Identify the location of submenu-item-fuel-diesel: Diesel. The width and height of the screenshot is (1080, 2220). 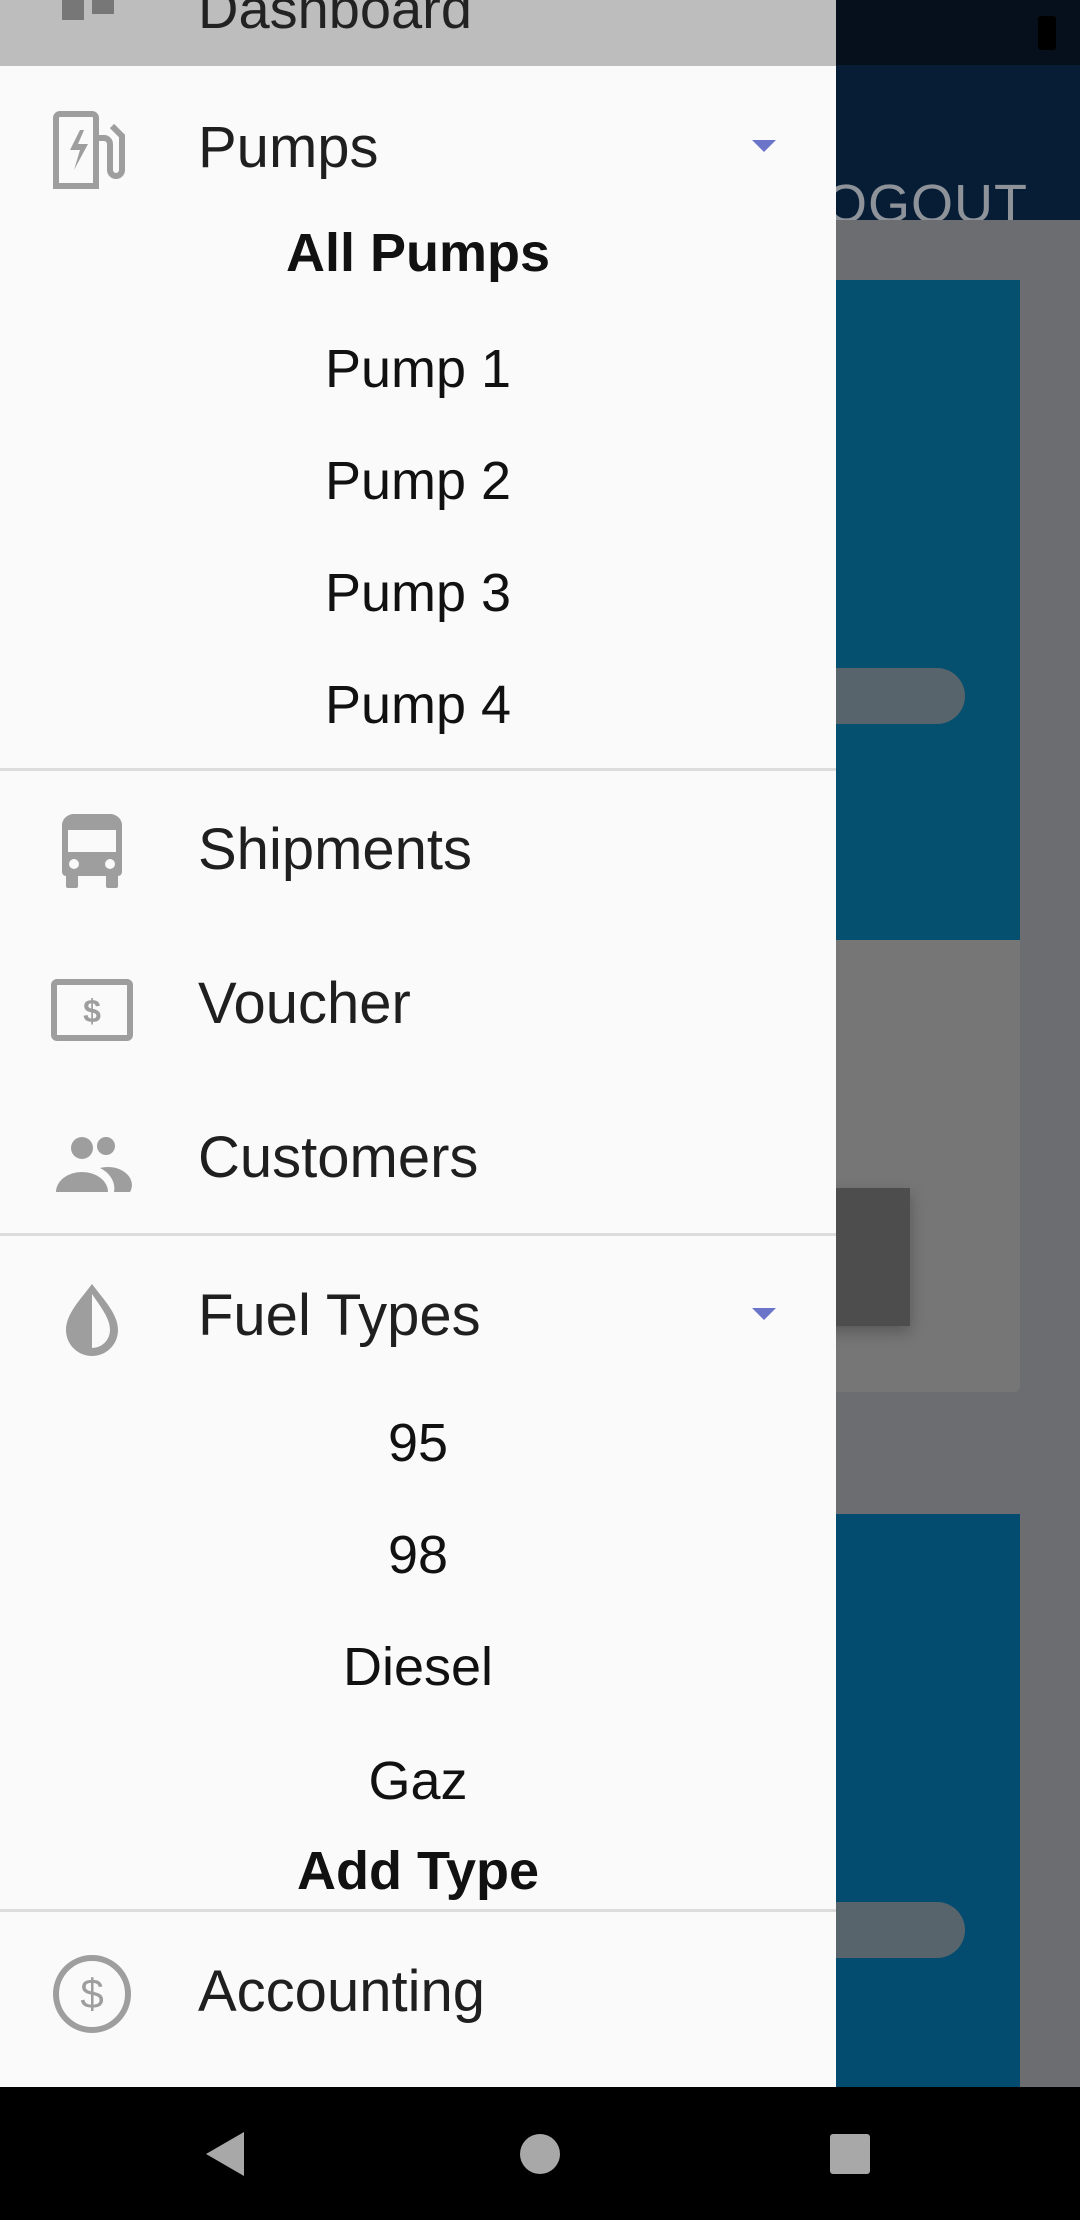
(418, 1667).